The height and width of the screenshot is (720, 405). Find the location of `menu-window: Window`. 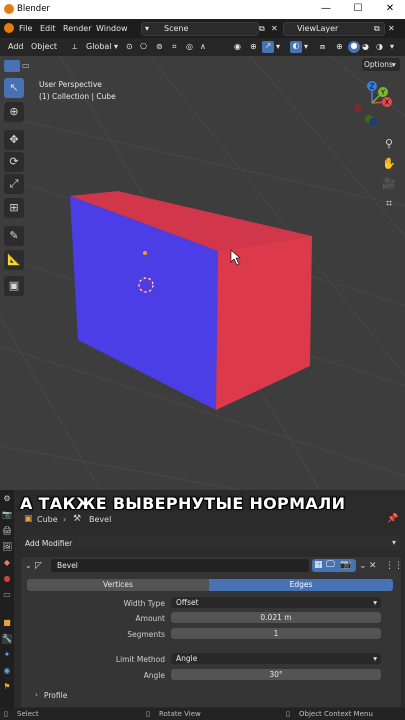

menu-window: Window is located at coordinates (112, 28).